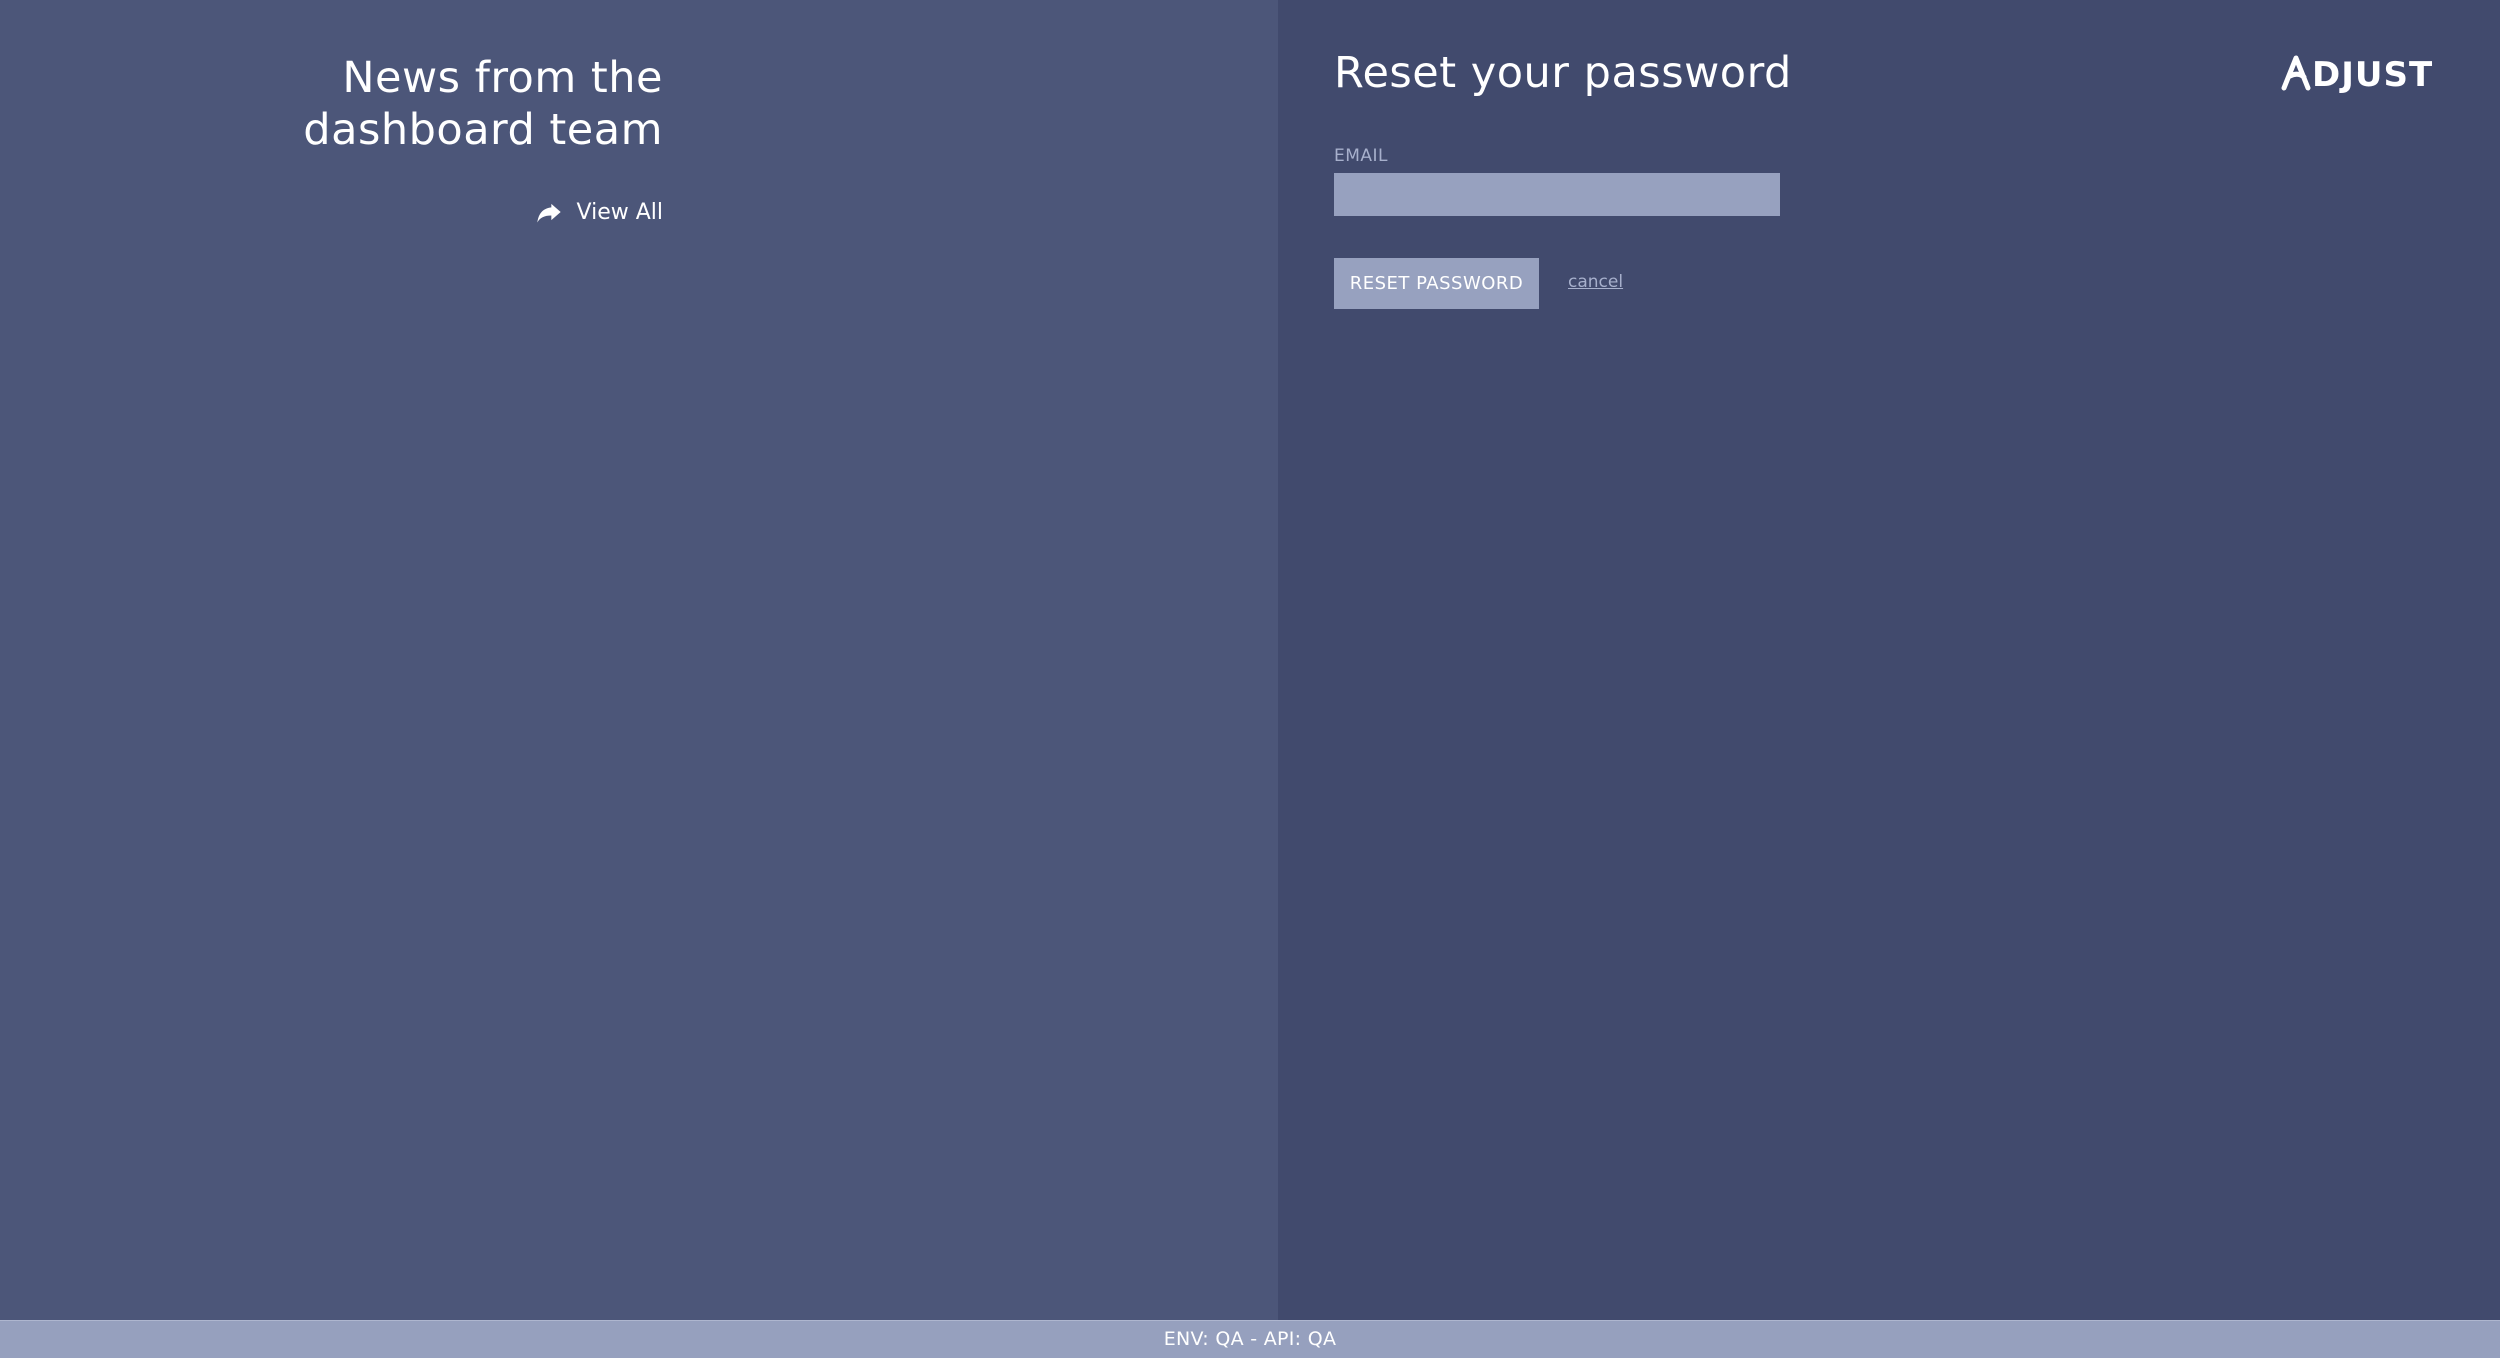  Describe the element at coordinates (1436, 283) in the screenshot. I see `reset-password-button: RESET PASSWORD` at that location.